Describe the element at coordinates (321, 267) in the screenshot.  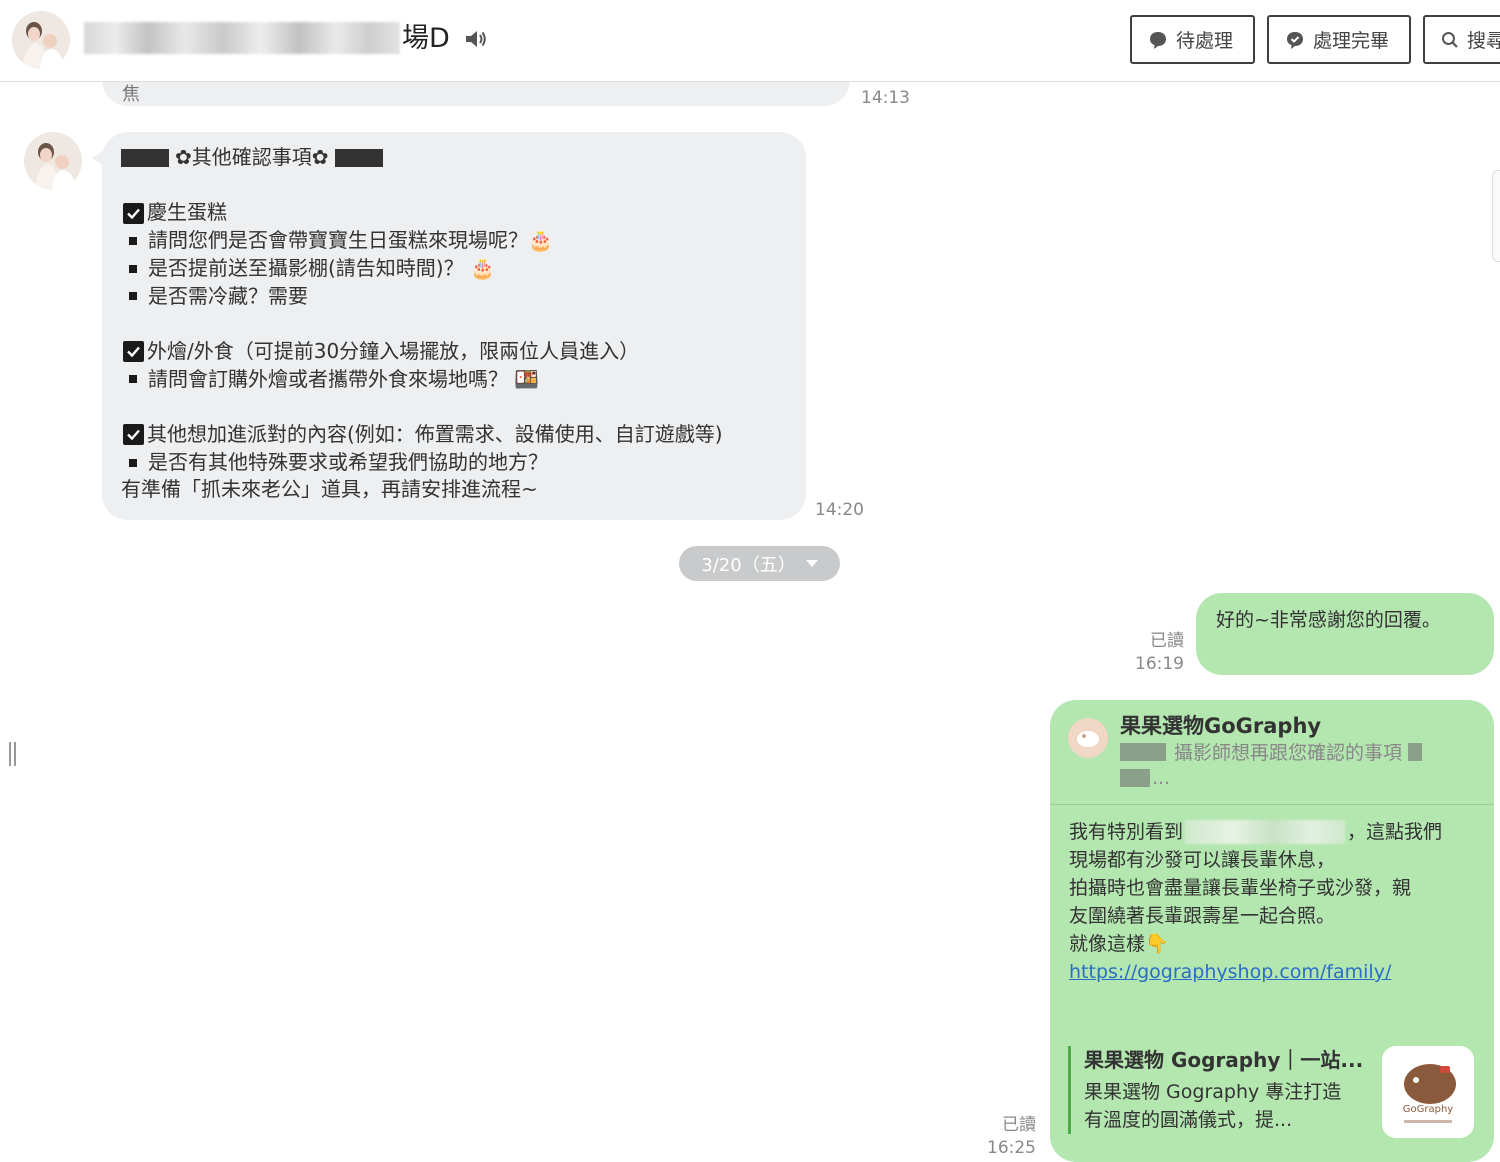
I see `item-text: 是否提前送至攝影棚(請告知時間)？ 🎂` at that location.